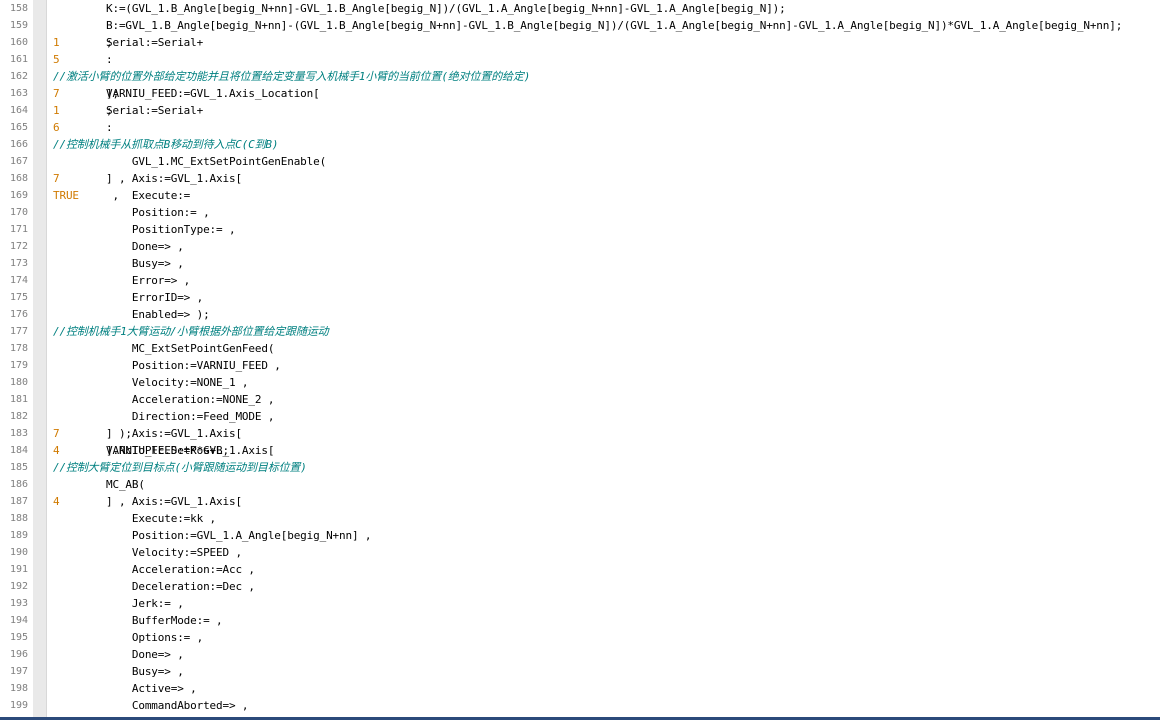 This screenshot has width=1160, height=720. Describe the element at coordinates (18, 59) in the screenshot. I see `line-number: 161` at that location.